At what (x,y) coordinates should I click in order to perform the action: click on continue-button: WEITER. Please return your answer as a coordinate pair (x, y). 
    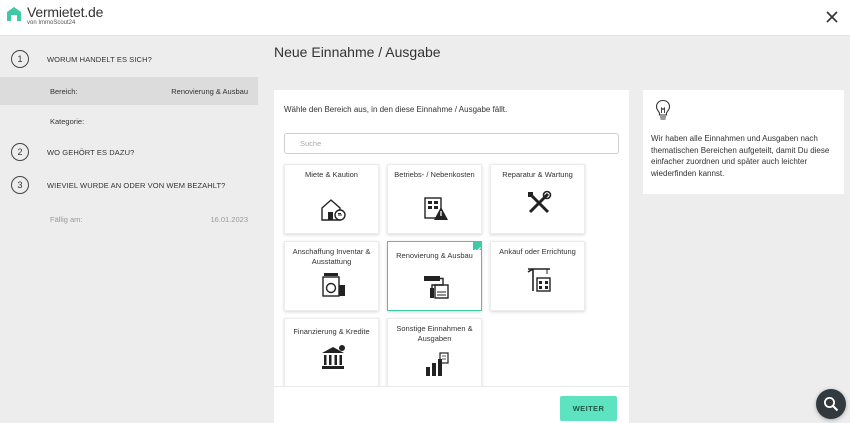
    Looking at the image, I should click on (588, 408).